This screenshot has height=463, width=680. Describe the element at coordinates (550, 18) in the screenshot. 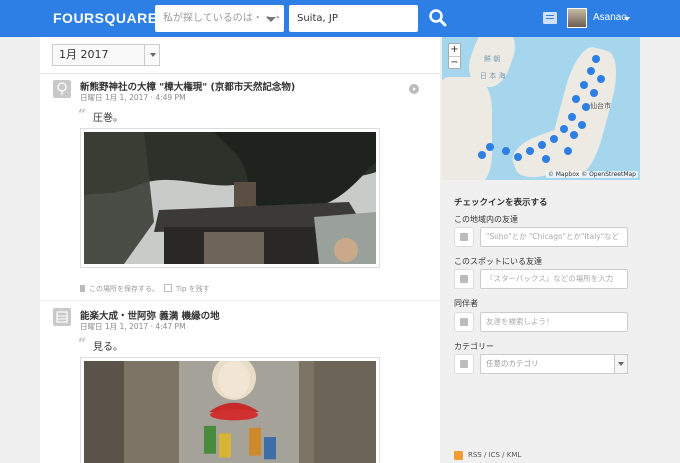

I see `notifications-icon` at that location.